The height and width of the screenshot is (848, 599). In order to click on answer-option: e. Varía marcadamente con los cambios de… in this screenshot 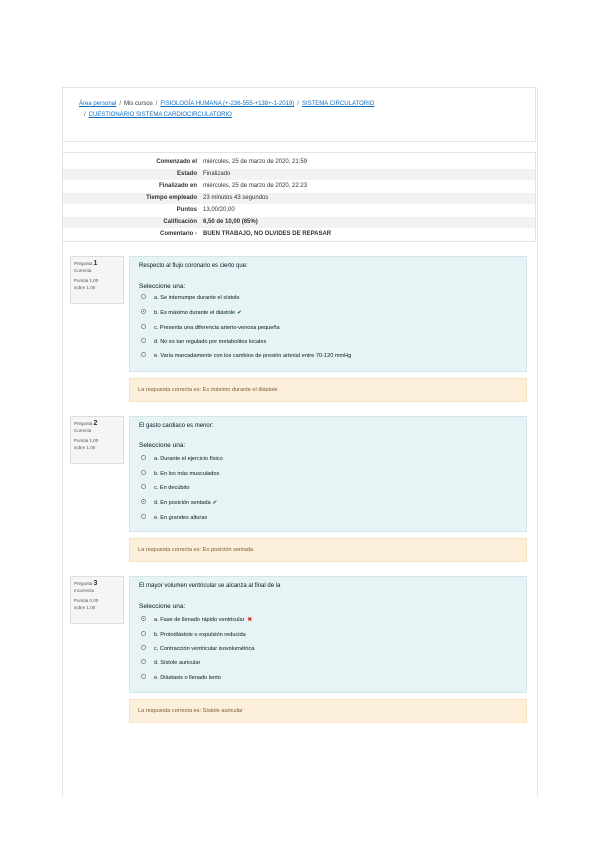, I will do `click(246, 356)`.